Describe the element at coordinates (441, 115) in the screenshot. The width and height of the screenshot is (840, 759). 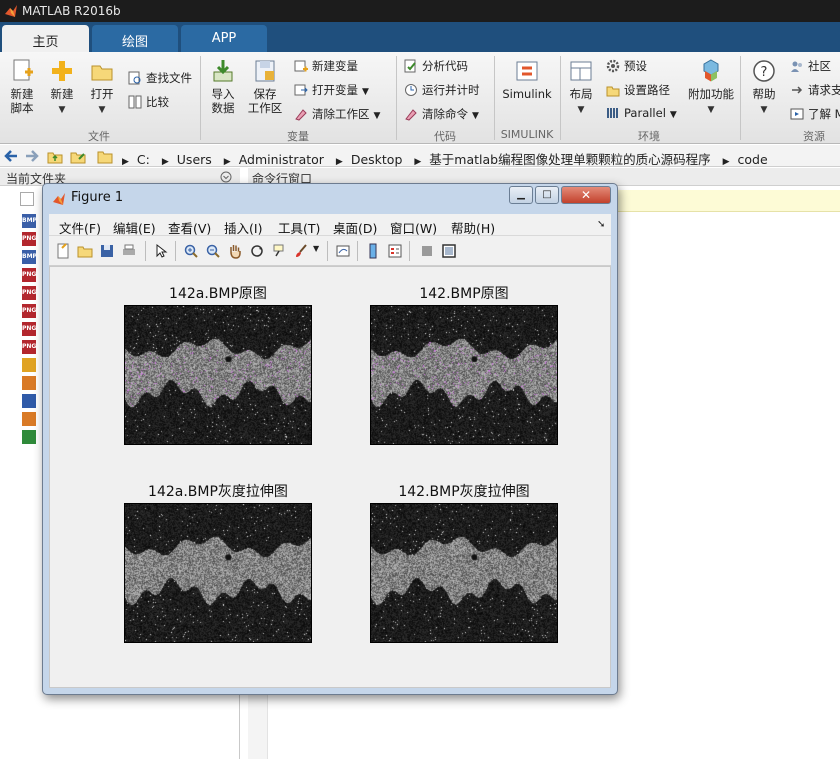
I see `clear-commands-button: 清除命令 ▼` at that location.